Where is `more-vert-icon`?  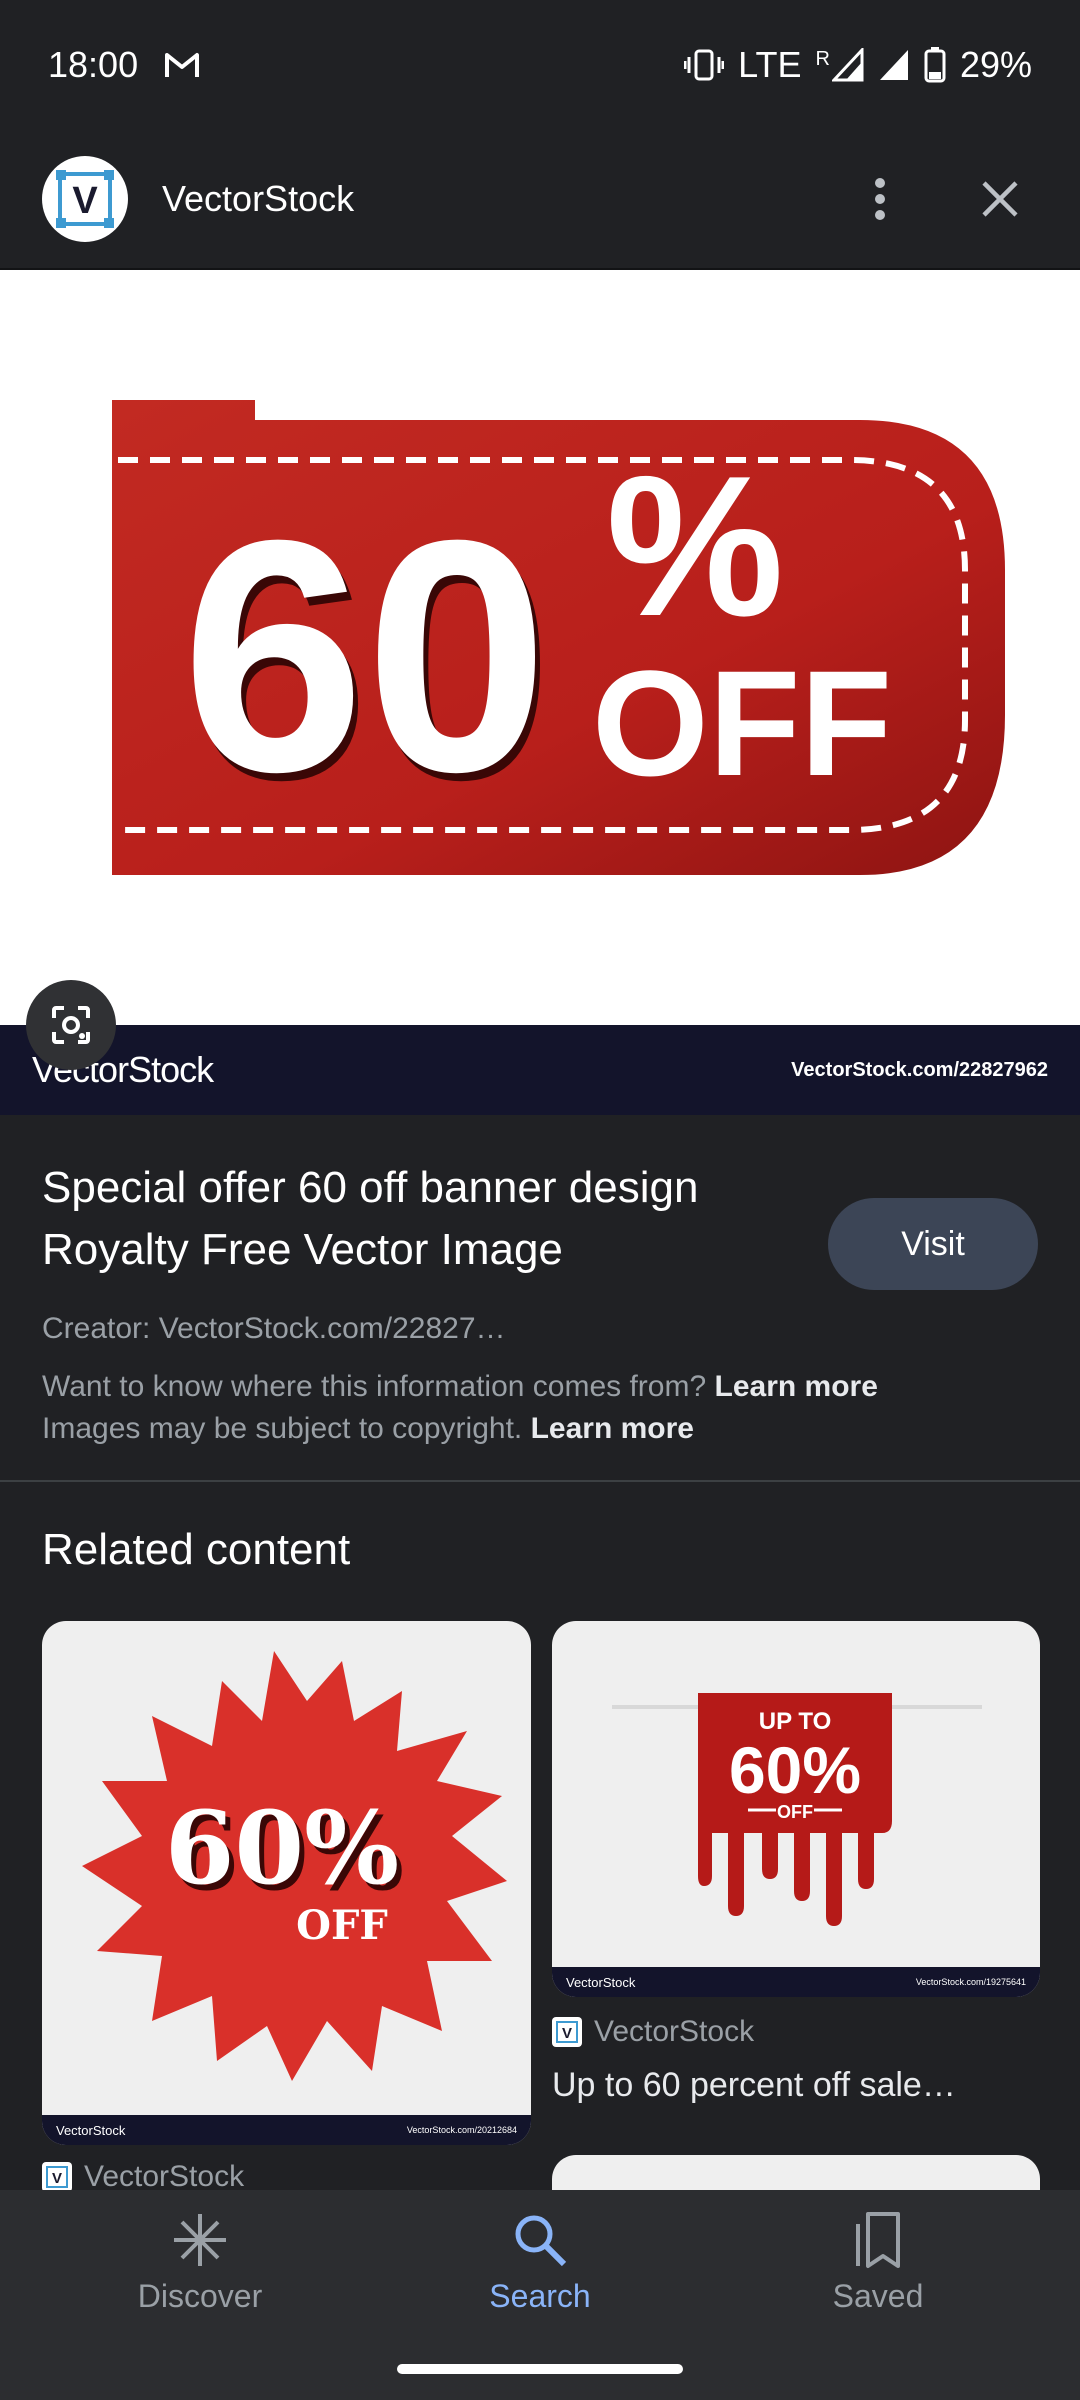 more-vert-icon is located at coordinates (880, 199).